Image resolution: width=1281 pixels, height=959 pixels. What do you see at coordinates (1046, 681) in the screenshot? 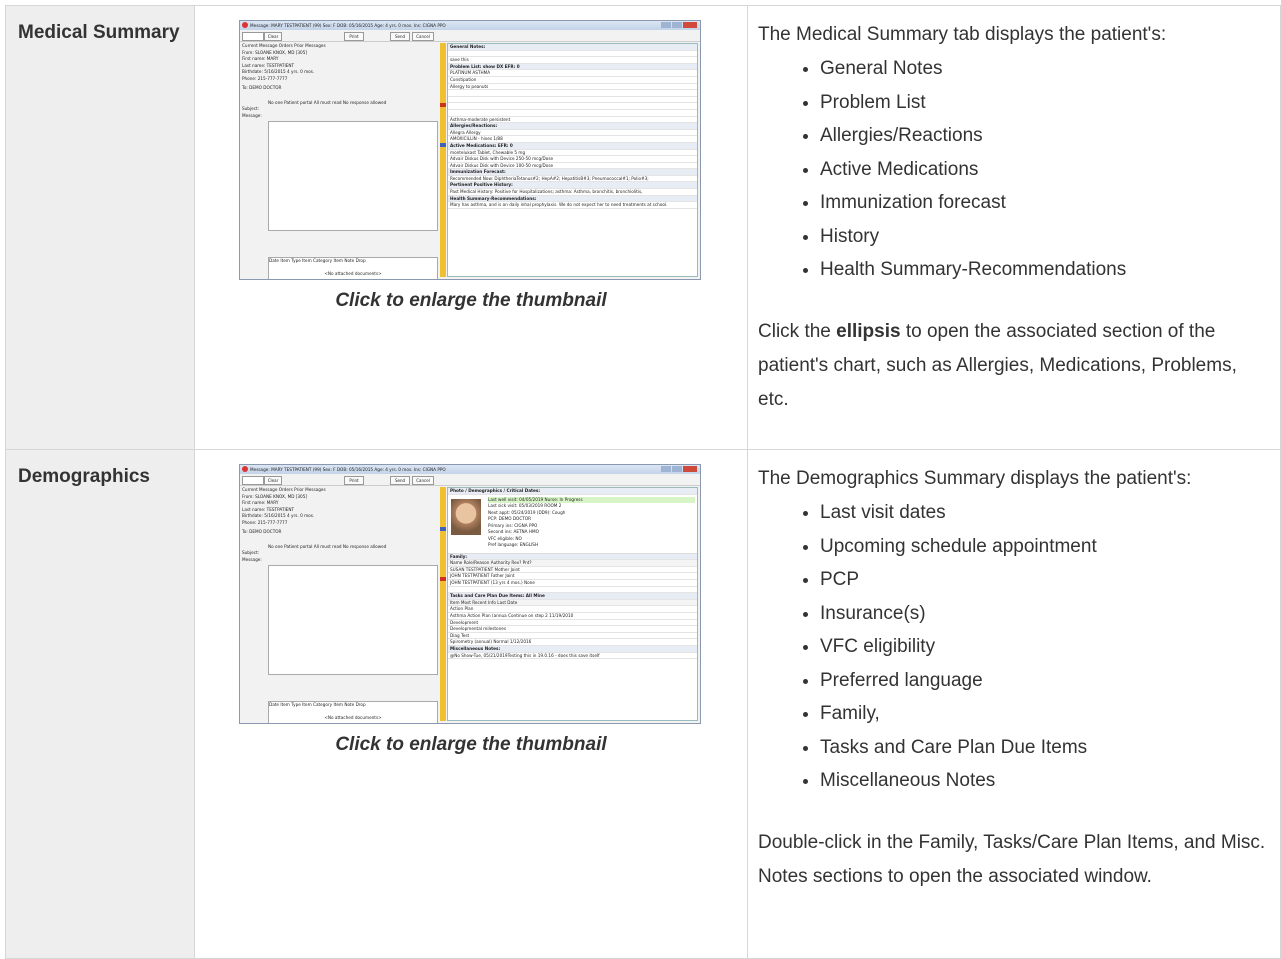
I see `list-item: Preferred language` at bounding box center [1046, 681].